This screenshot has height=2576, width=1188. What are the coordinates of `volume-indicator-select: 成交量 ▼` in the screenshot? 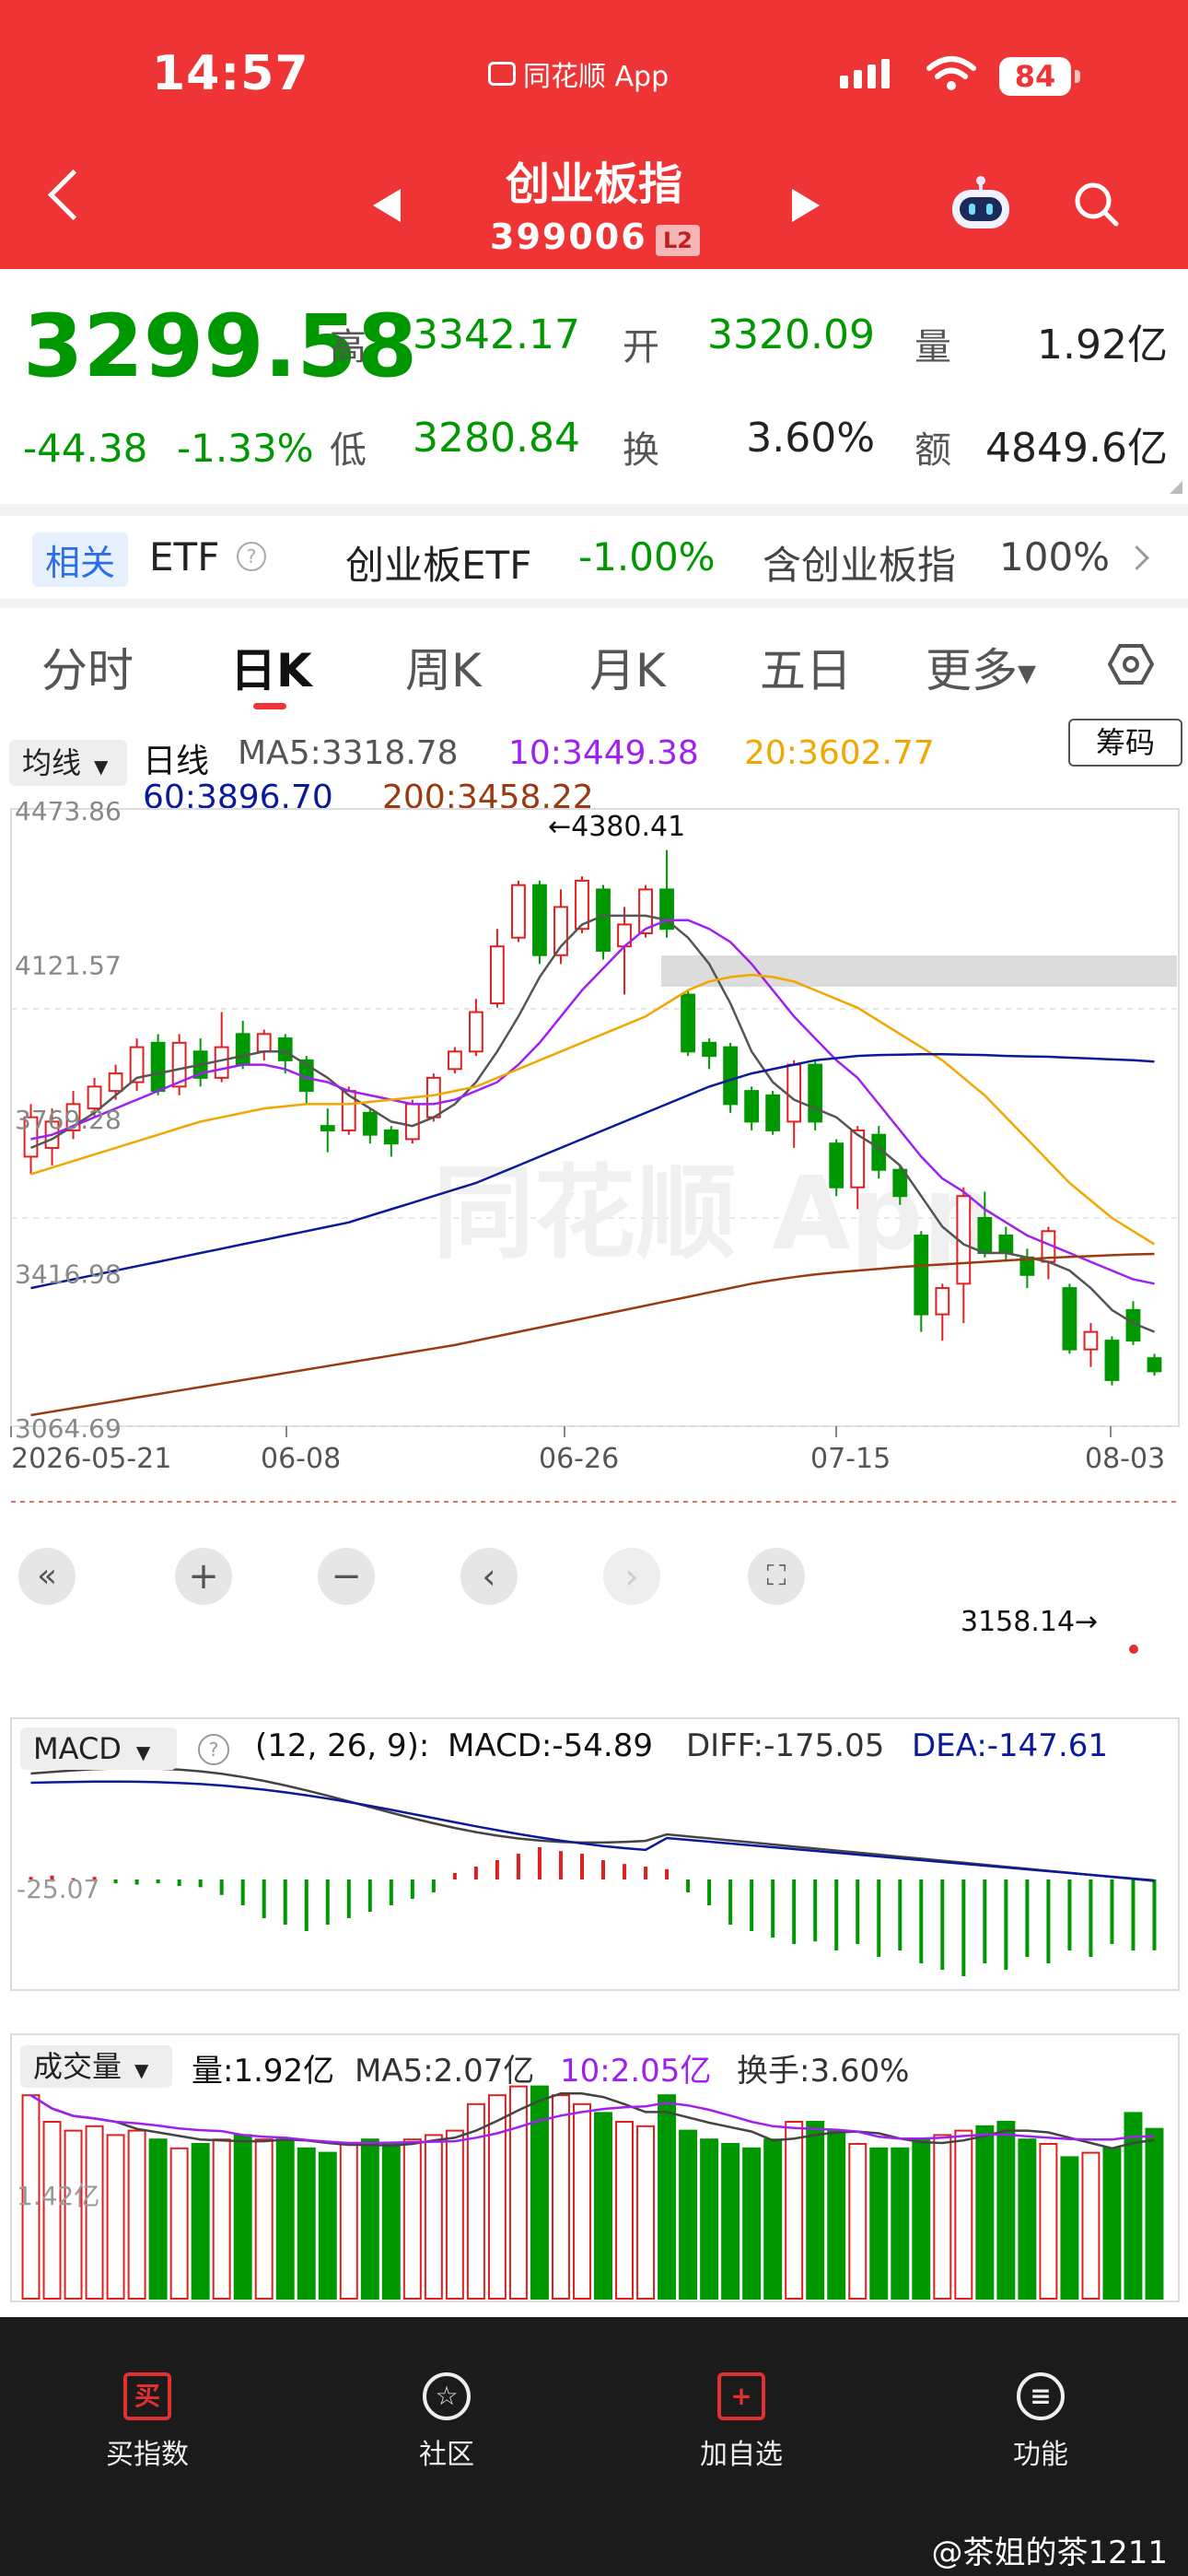 It's located at (96, 2066).